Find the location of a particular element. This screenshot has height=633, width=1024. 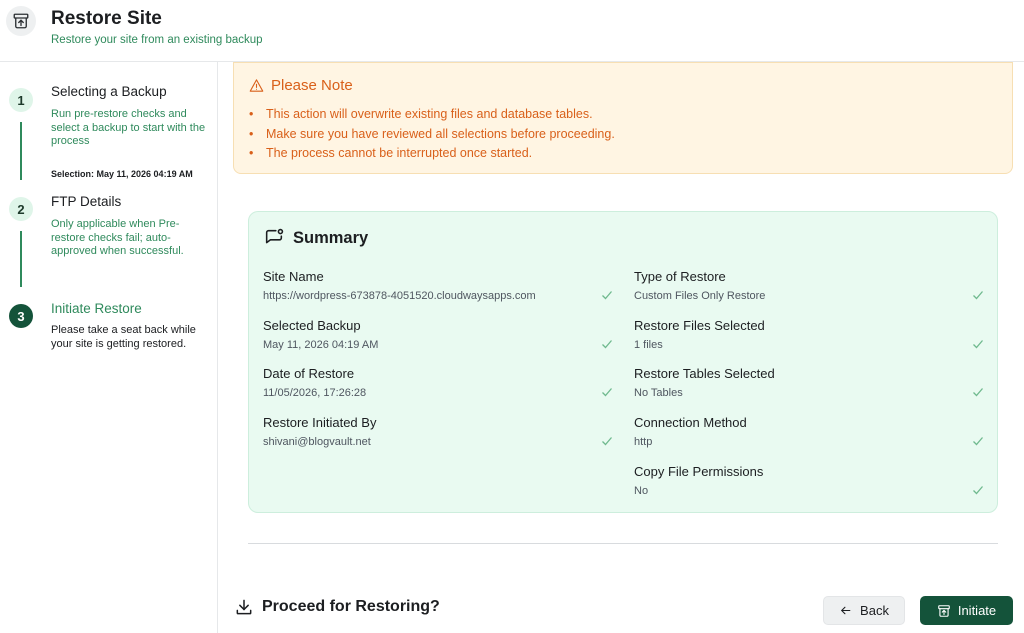

field-value: No Tables is located at coordinates (658, 393).